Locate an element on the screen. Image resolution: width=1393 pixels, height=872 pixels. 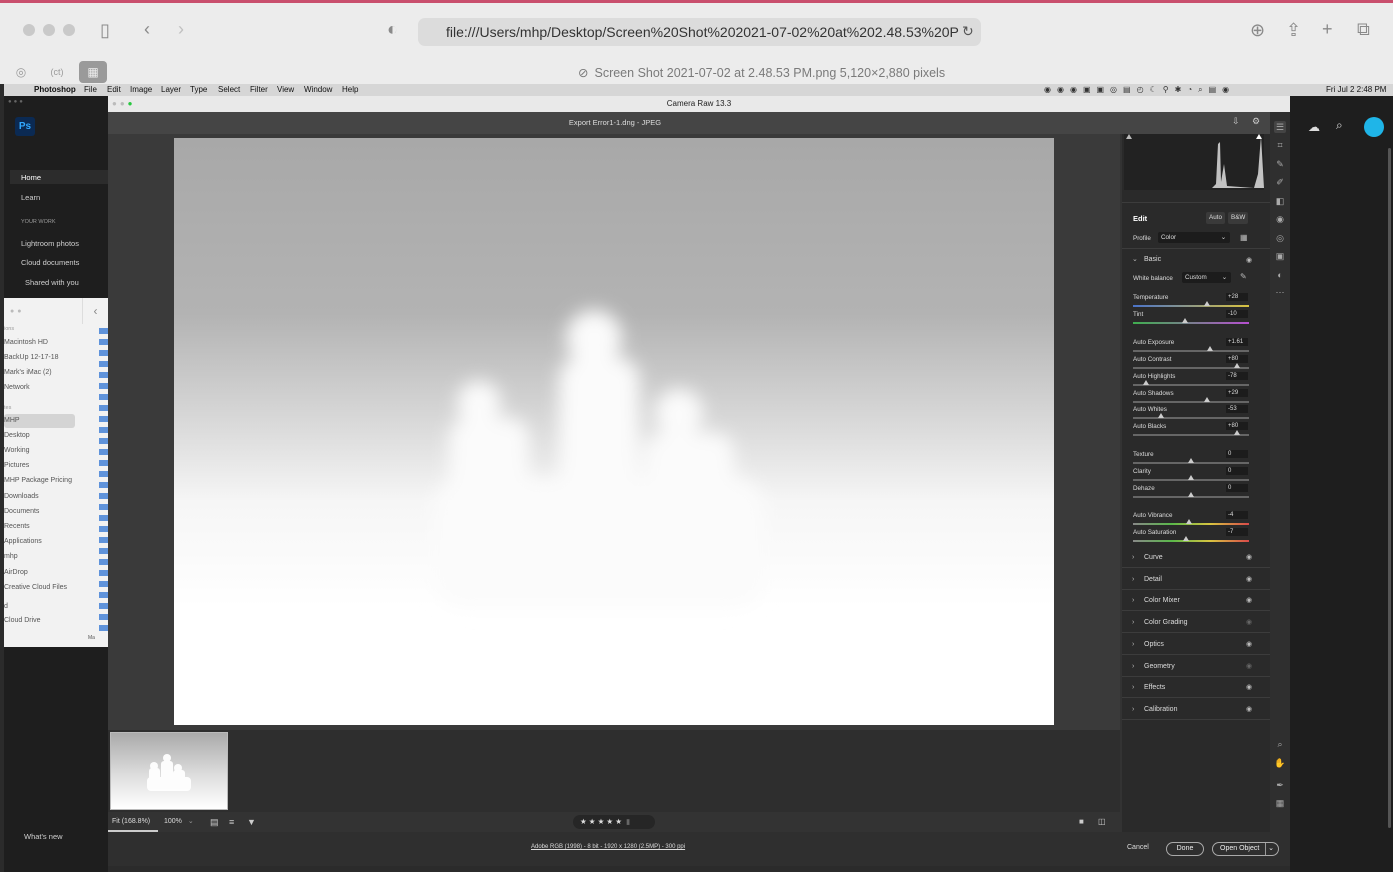
tab-icon-clapper: ▦ is located at coordinates (93, 72).